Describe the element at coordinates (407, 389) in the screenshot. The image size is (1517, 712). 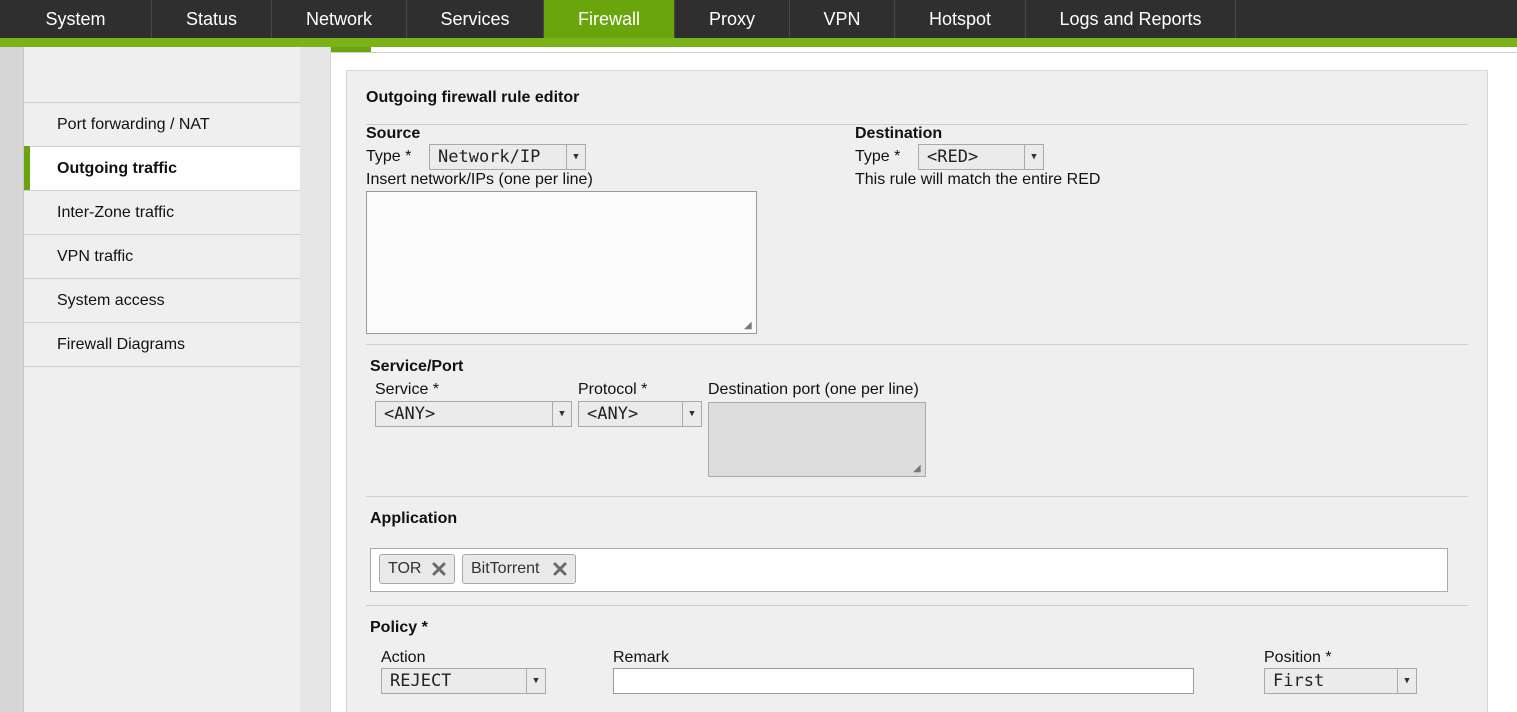
I see `service-label: Service *` at that location.